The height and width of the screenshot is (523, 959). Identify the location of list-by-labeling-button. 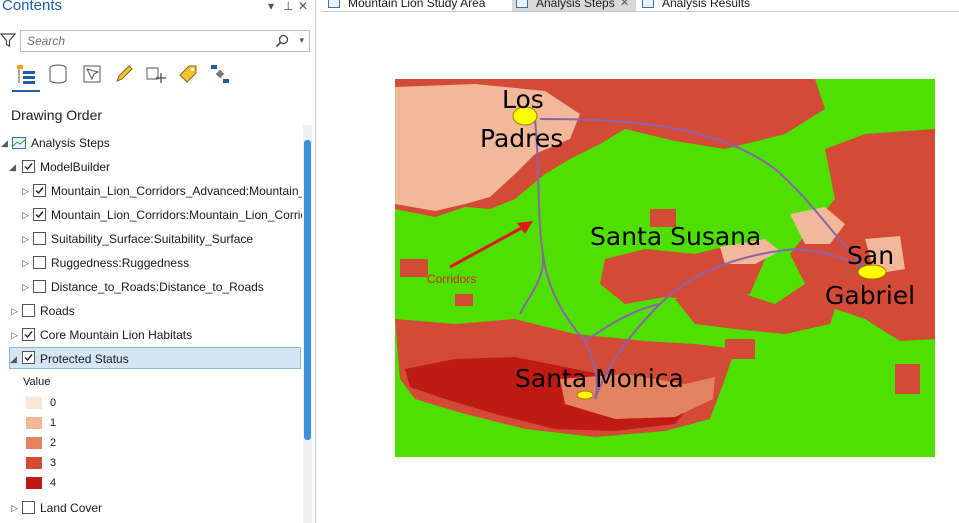
(187, 74).